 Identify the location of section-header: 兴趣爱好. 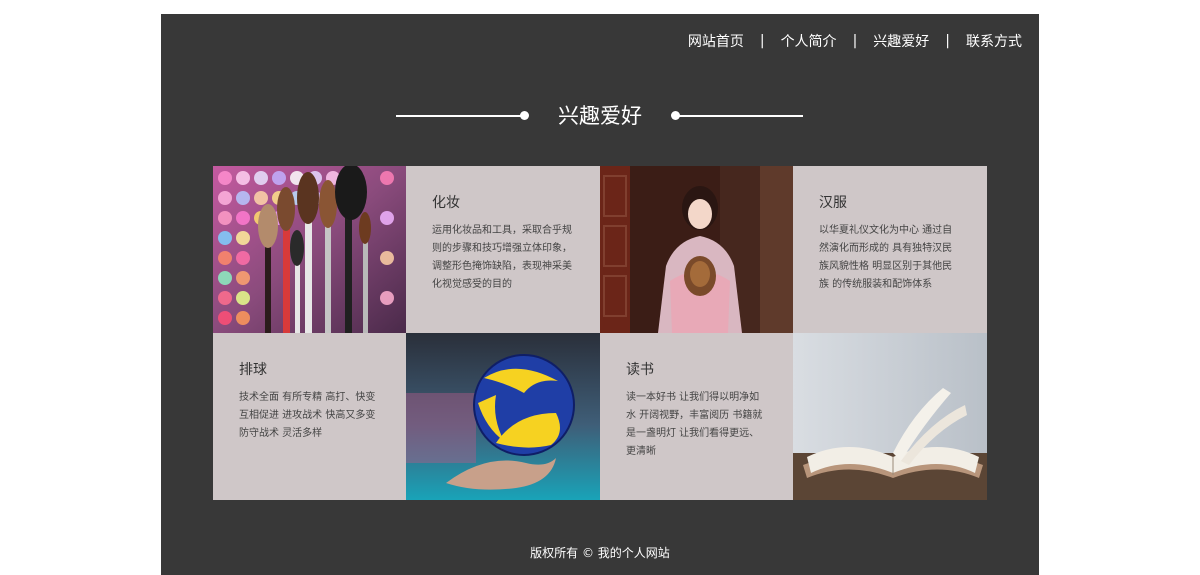
(600, 116).